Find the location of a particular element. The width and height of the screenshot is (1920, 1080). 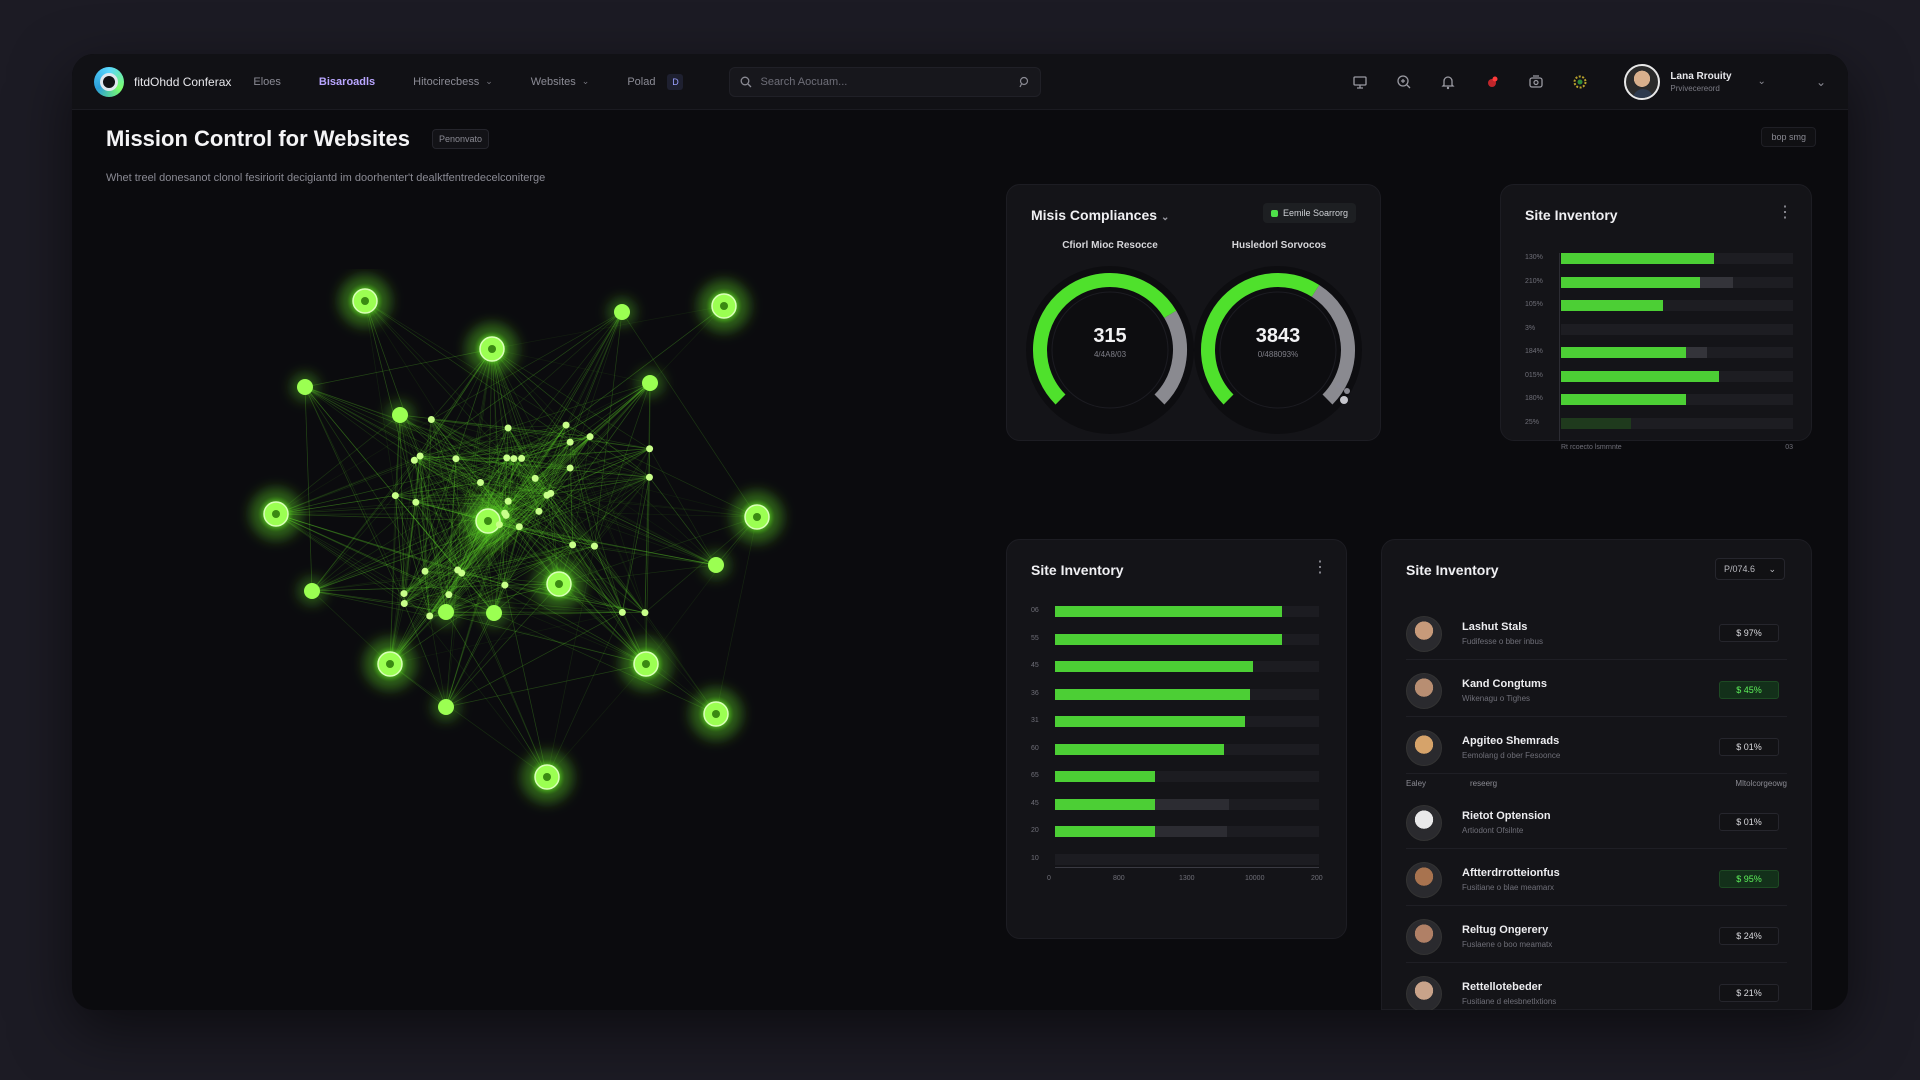

title-badge: Penonvato is located at coordinates (461, 139).